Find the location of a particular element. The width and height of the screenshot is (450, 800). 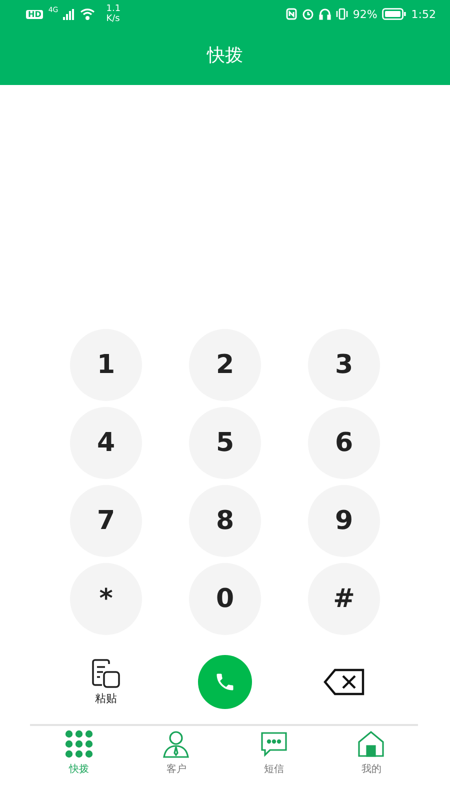

wifi-icon is located at coordinates (88, 14).